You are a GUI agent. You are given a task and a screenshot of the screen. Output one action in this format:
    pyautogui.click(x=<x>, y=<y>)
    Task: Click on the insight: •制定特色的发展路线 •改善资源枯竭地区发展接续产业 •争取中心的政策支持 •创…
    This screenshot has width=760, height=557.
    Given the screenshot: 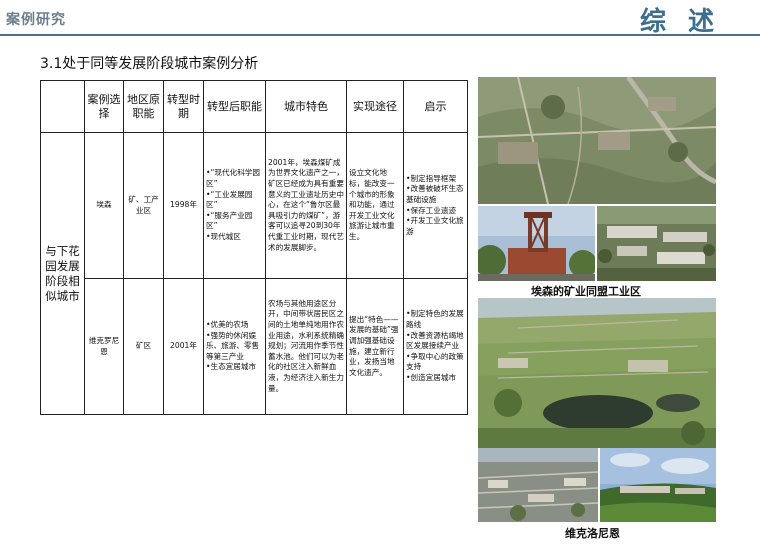 What is the action you would take?
    pyautogui.click(x=435, y=346)
    